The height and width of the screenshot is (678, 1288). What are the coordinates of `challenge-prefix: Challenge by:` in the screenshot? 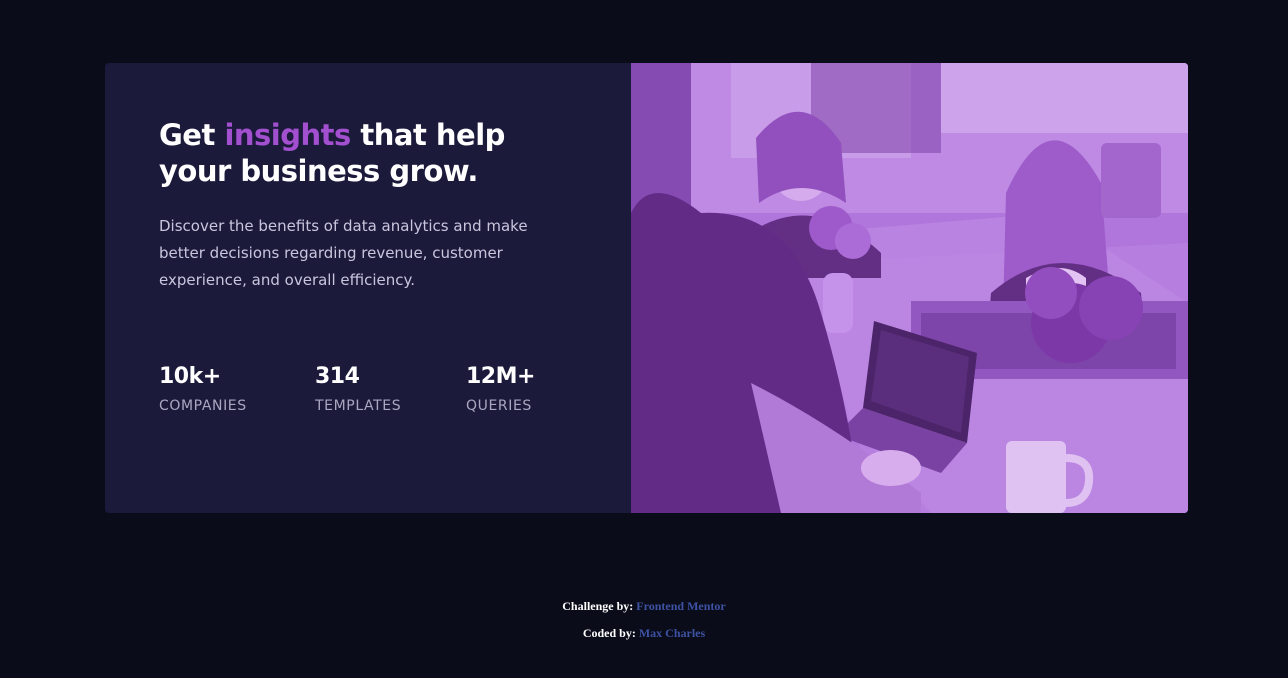 It's located at (598, 606).